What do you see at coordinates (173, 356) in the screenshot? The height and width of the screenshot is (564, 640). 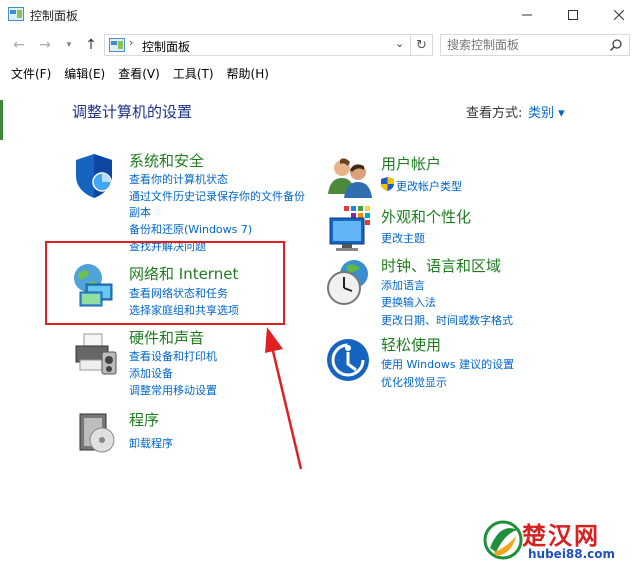 I see `link-devices-printers: 查看设备和打印机` at bounding box center [173, 356].